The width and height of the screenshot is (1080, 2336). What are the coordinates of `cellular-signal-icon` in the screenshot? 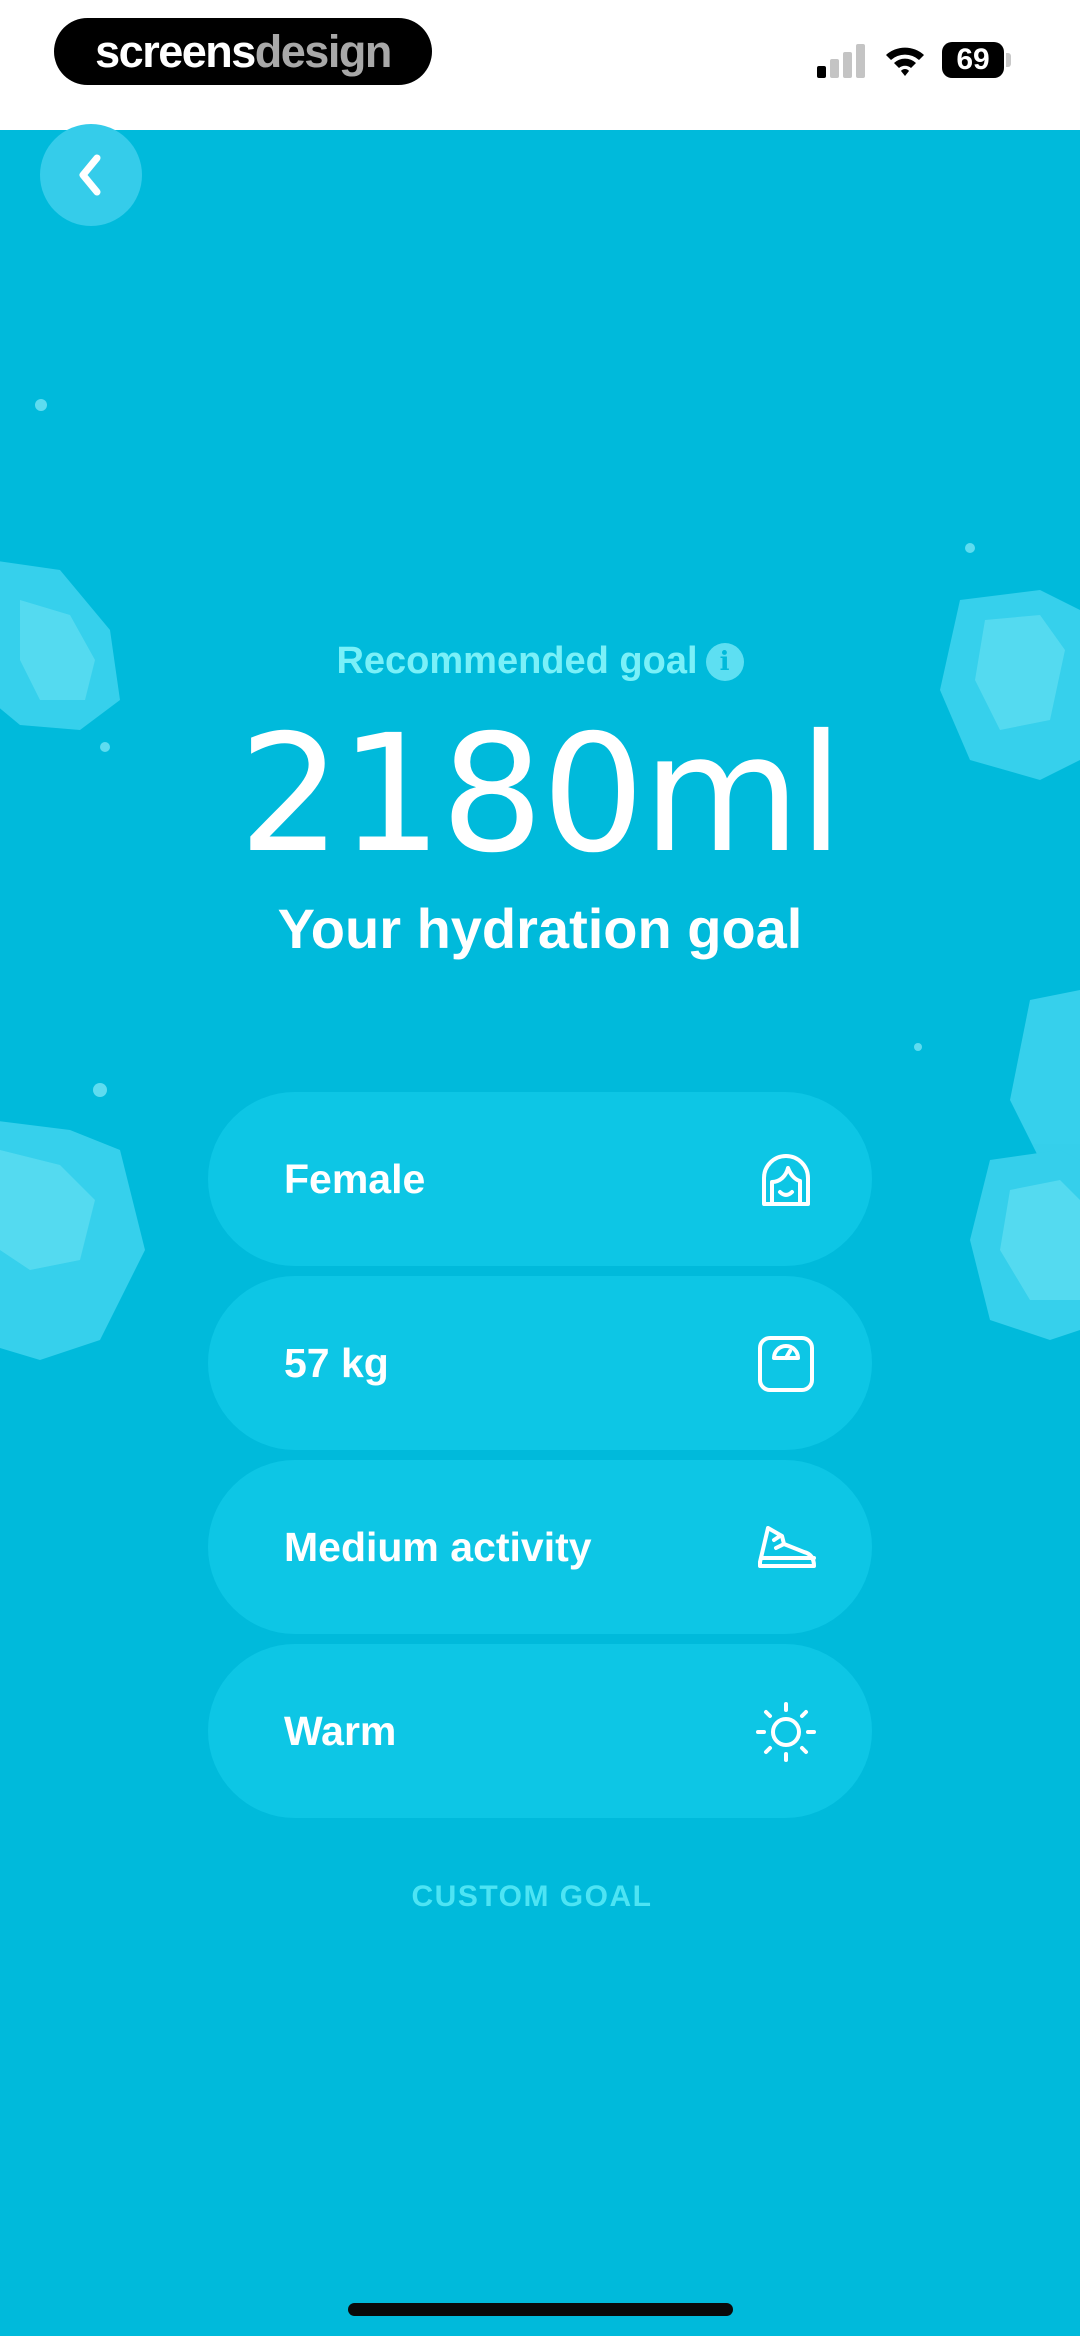 It's located at (841, 61).